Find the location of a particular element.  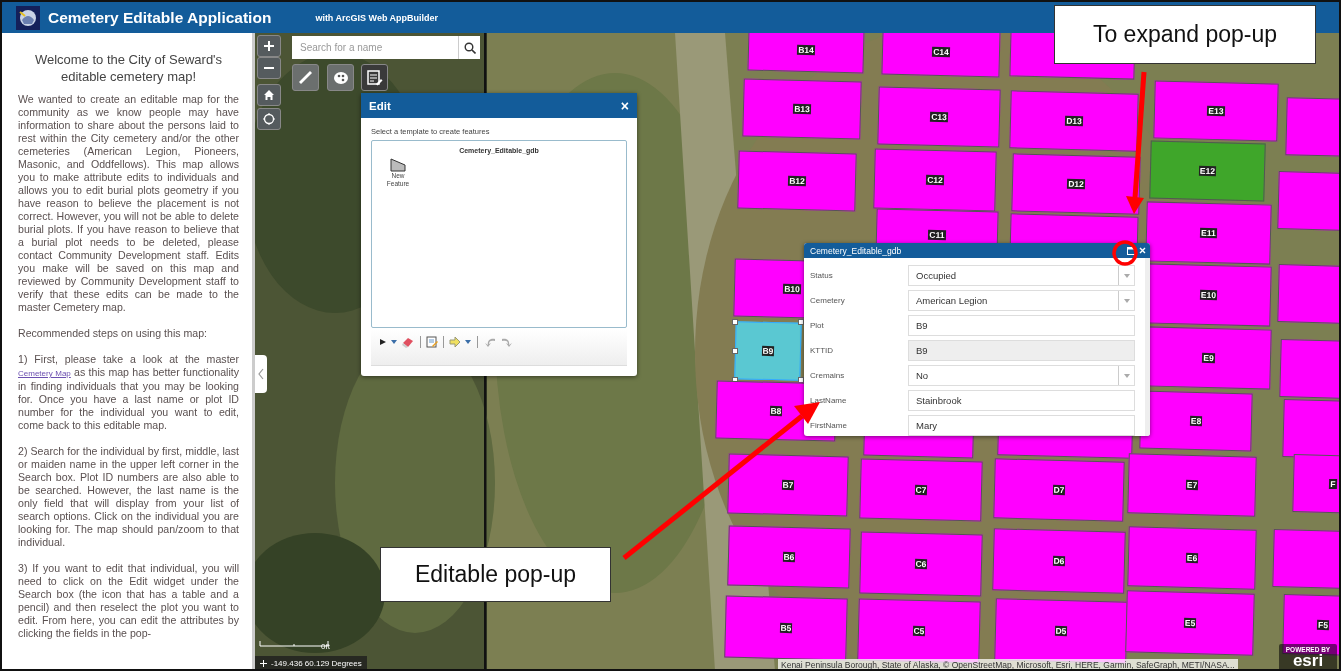

burial-plot: E12 is located at coordinates (1207, 171).